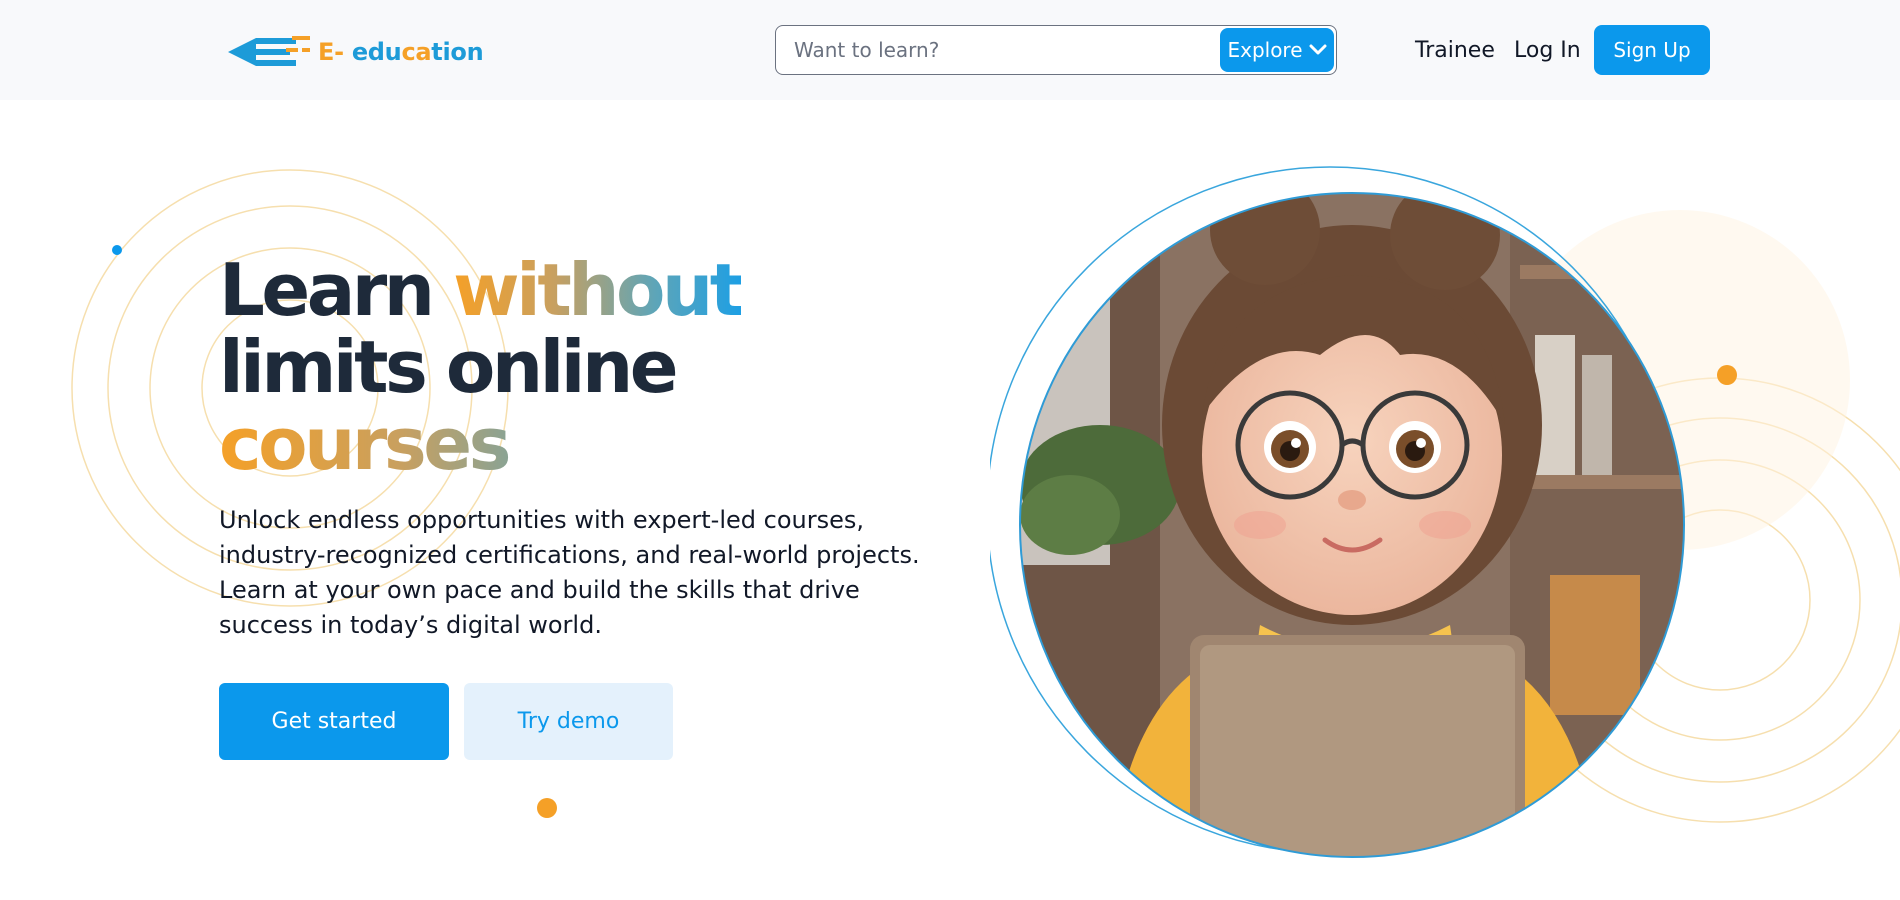 This screenshot has height=900, width=1900. What do you see at coordinates (269, 51) in the screenshot?
I see `logo-pen-icon` at bounding box center [269, 51].